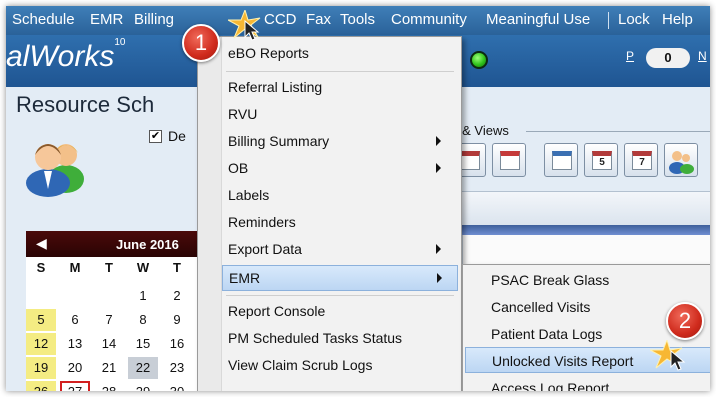 The height and width of the screenshot is (397, 716). What do you see at coordinates (109, 320) in the screenshot?
I see `calendar-day: 7` at bounding box center [109, 320].